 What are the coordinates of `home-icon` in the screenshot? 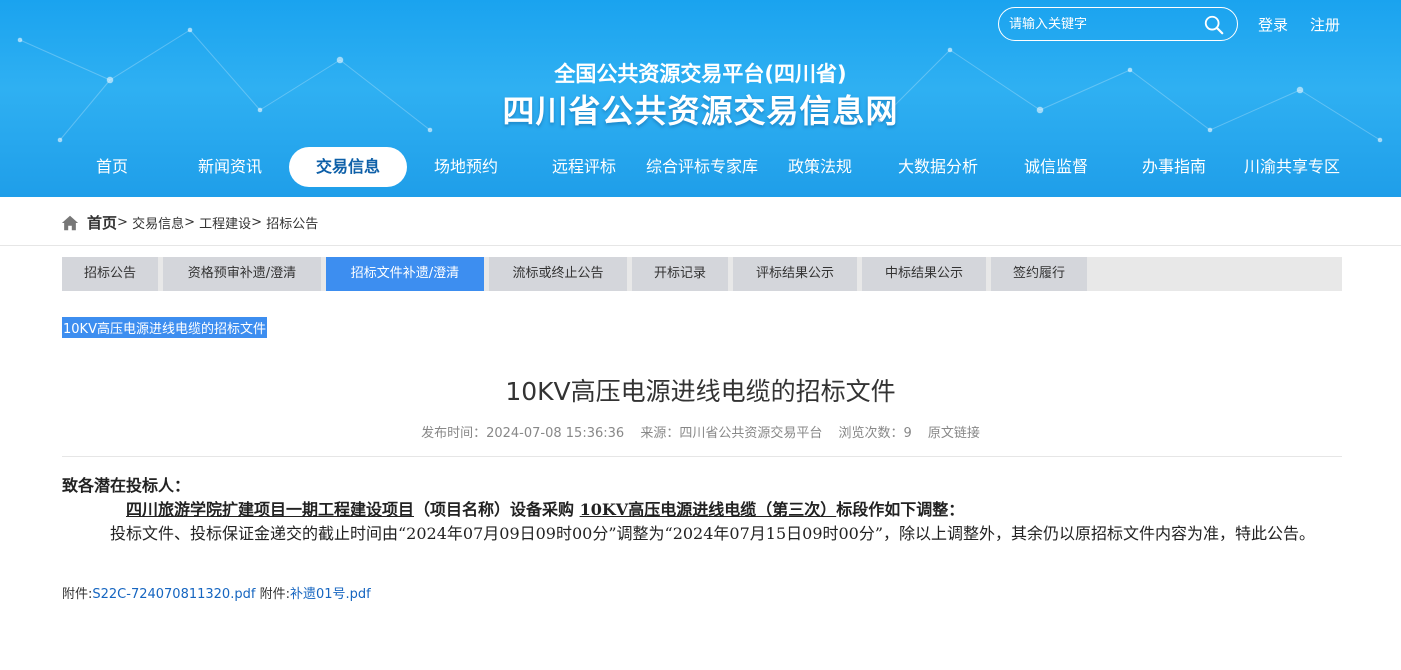 It's located at (70, 222).